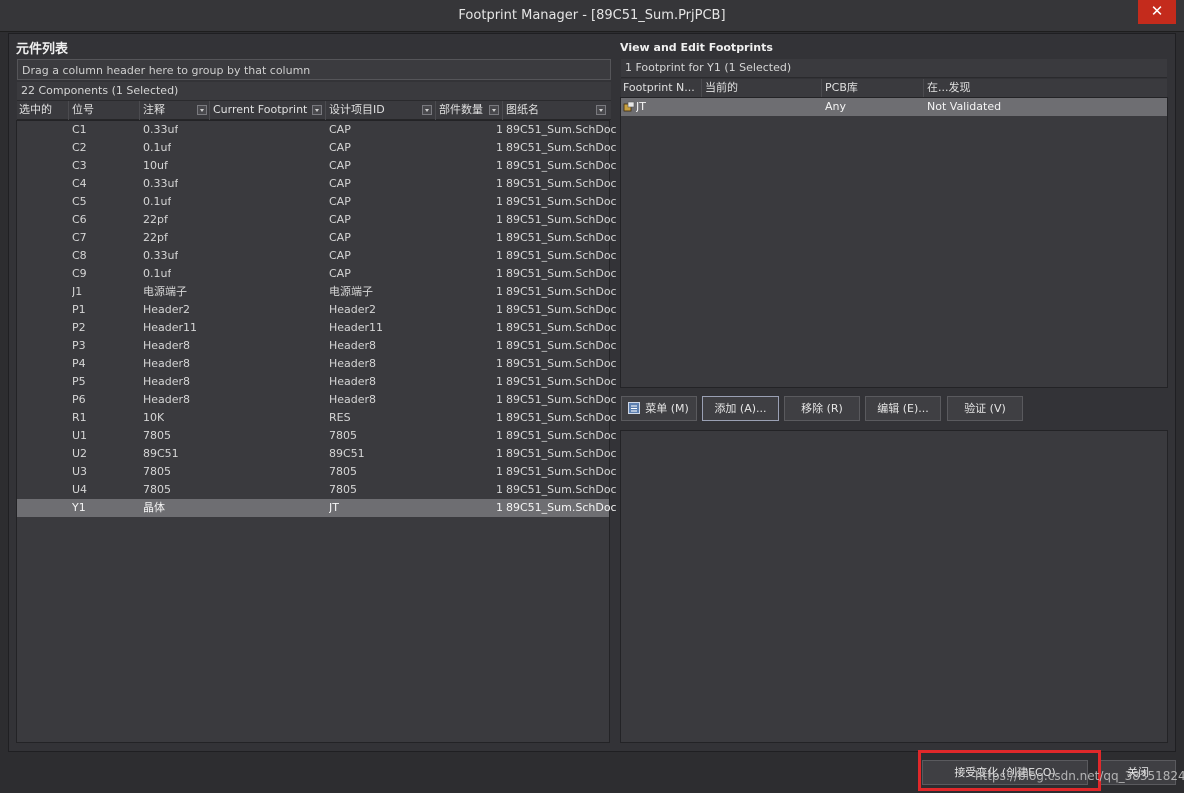 The width and height of the screenshot is (1184, 793). What do you see at coordinates (334, 507) in the screenshot?
I see `cell-design-id: JT` at bounding box center [334, 507].